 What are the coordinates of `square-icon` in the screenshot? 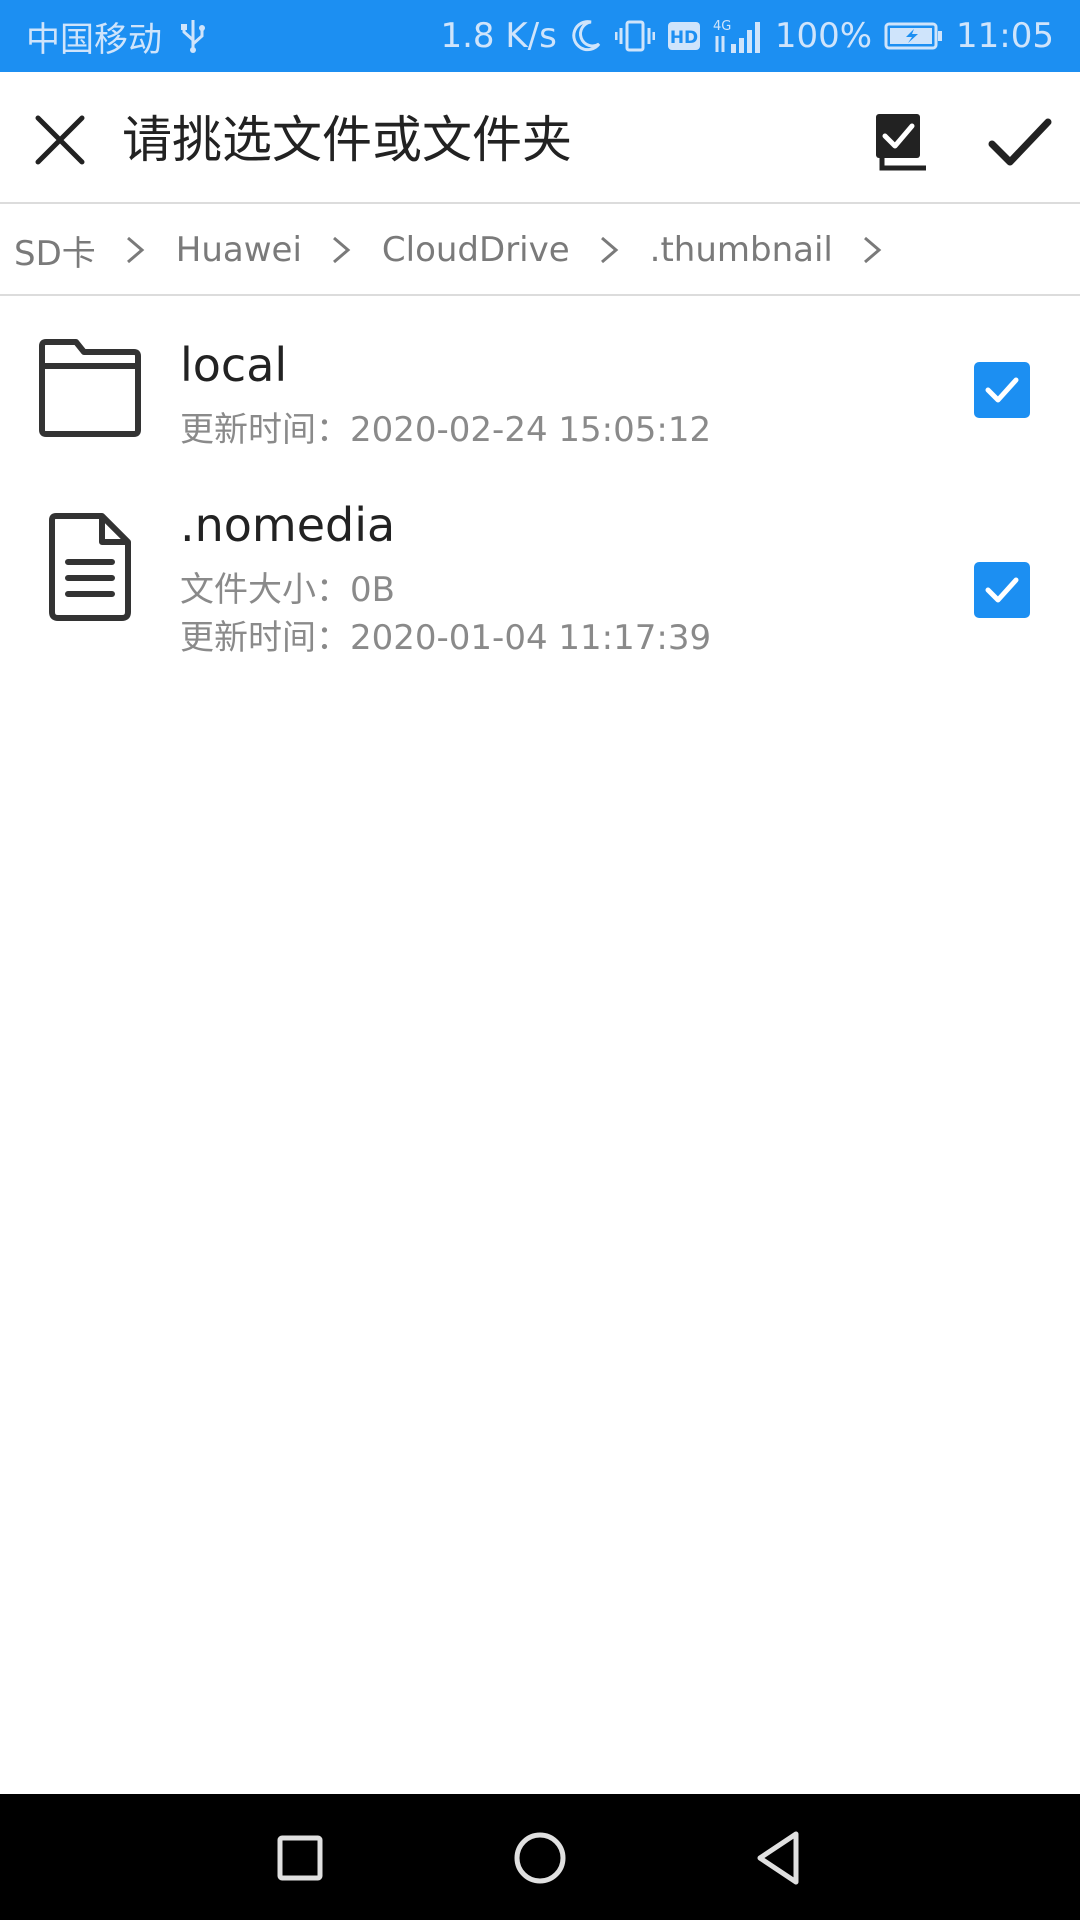 It's located at (300, 1858).